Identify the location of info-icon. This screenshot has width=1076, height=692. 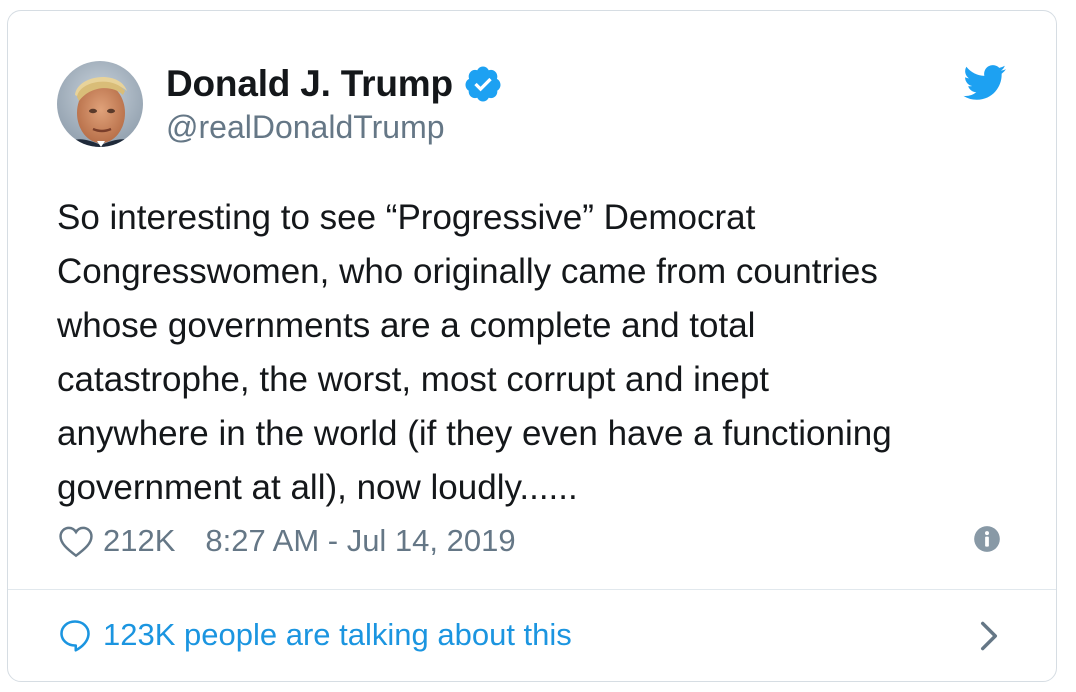
(987, 539).